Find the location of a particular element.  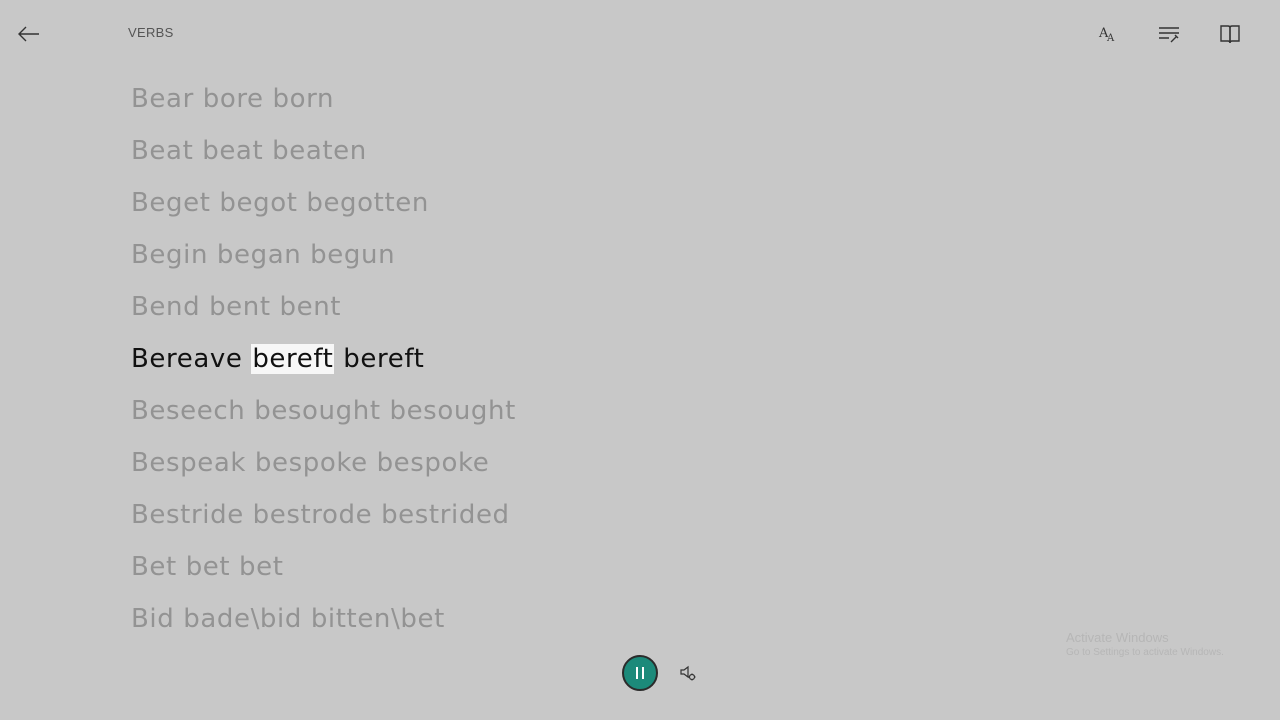

book-icon is located at coordinates (1230, 34).